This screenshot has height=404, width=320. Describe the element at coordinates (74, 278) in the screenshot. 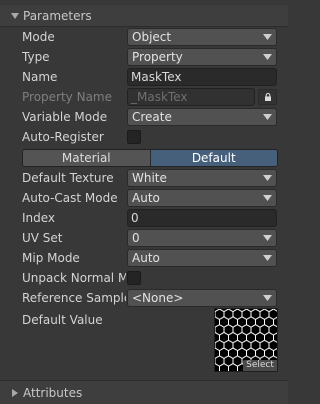

I see `unpack-normal-map-label: Unpack Normal Ma` at that location.